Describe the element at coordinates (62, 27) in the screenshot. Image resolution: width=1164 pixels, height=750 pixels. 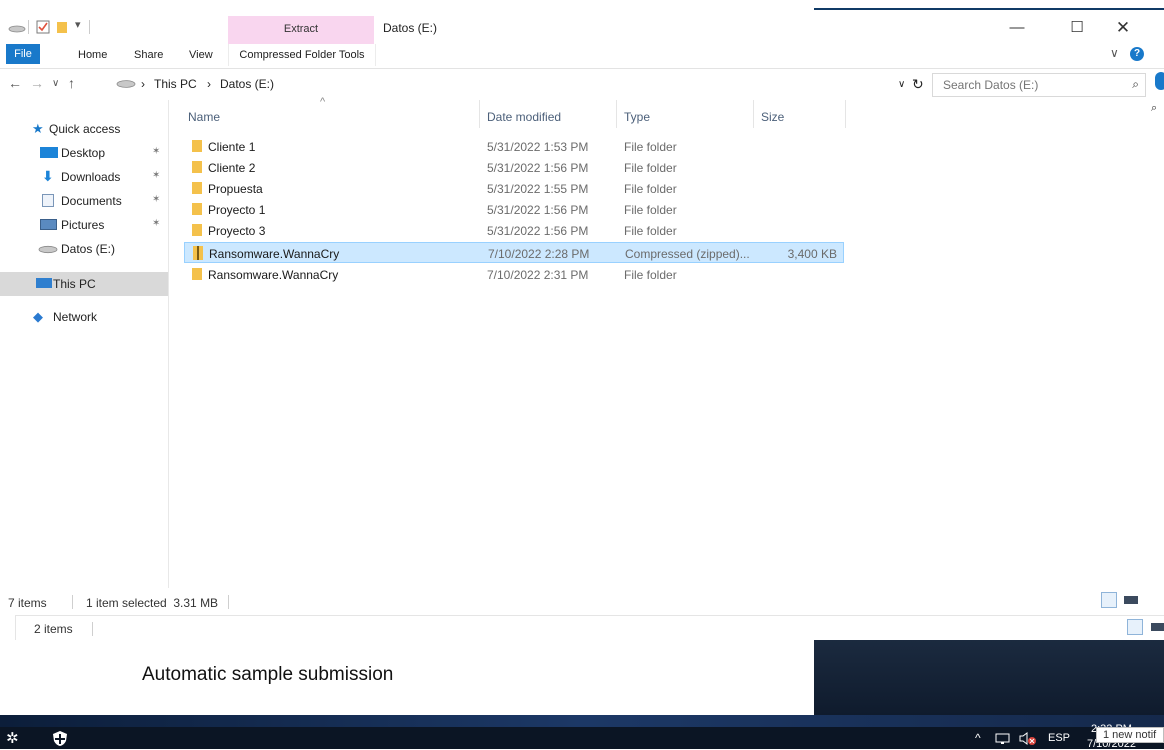
I see `new-folder-icon` at that location.